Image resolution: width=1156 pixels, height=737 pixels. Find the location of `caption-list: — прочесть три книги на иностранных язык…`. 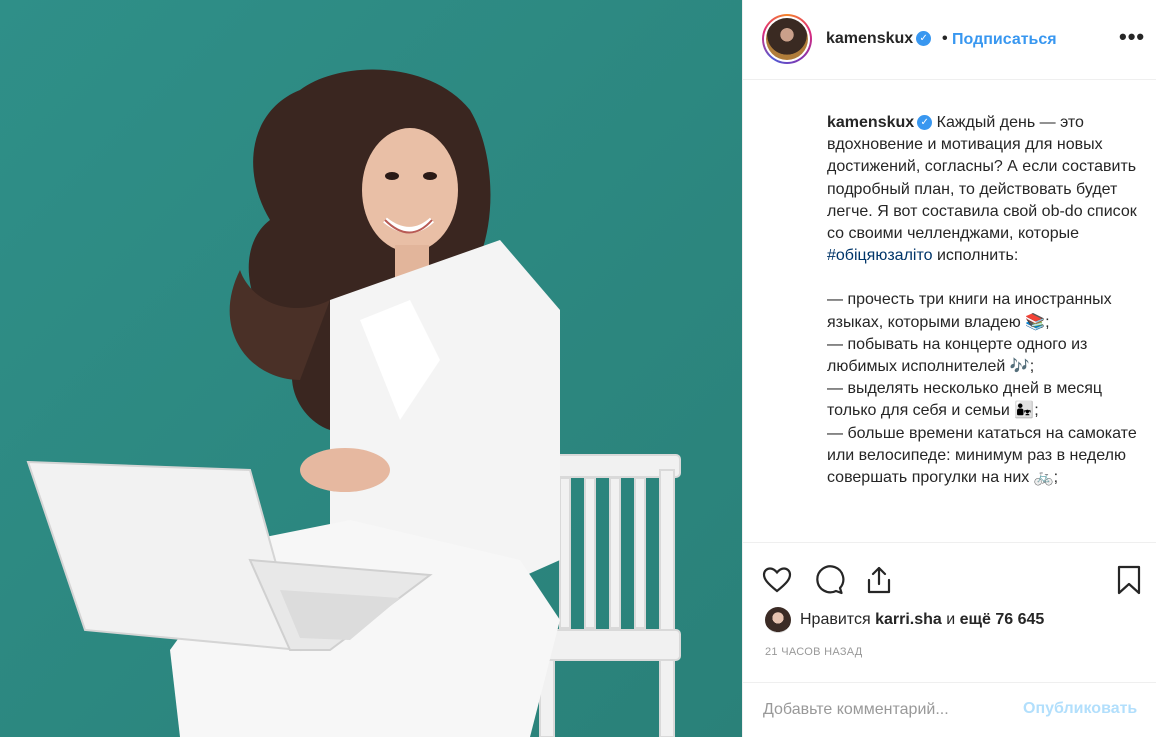

caption-list: — прочесть три книги на иностранных язык… is located at coordinates (982, 389).